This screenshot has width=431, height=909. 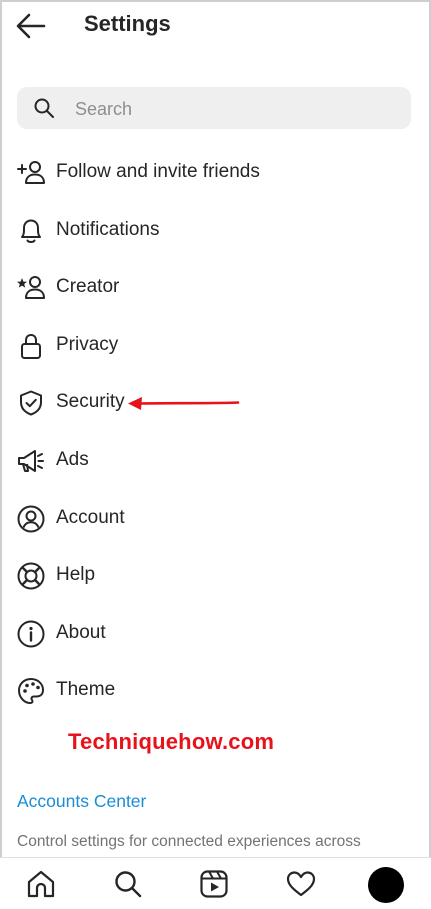 What do you see at coordinates (31, 519) in the screenshot?
I see `account-circle-icon` at bounding box center [31, 519].